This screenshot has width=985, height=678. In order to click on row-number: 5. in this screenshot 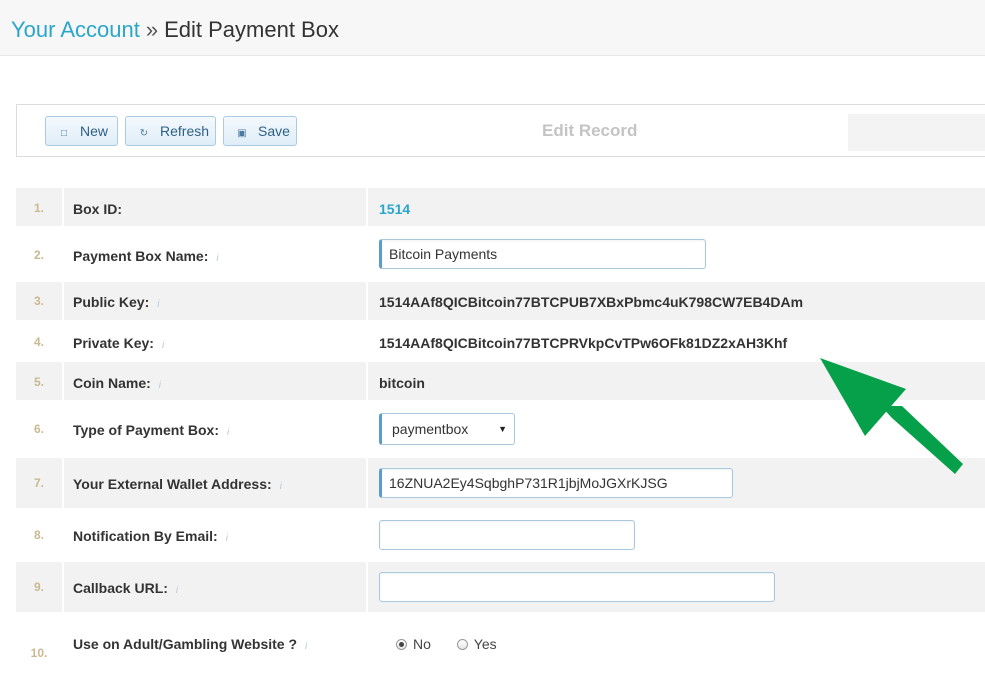, I will do `click(38, 382)`.